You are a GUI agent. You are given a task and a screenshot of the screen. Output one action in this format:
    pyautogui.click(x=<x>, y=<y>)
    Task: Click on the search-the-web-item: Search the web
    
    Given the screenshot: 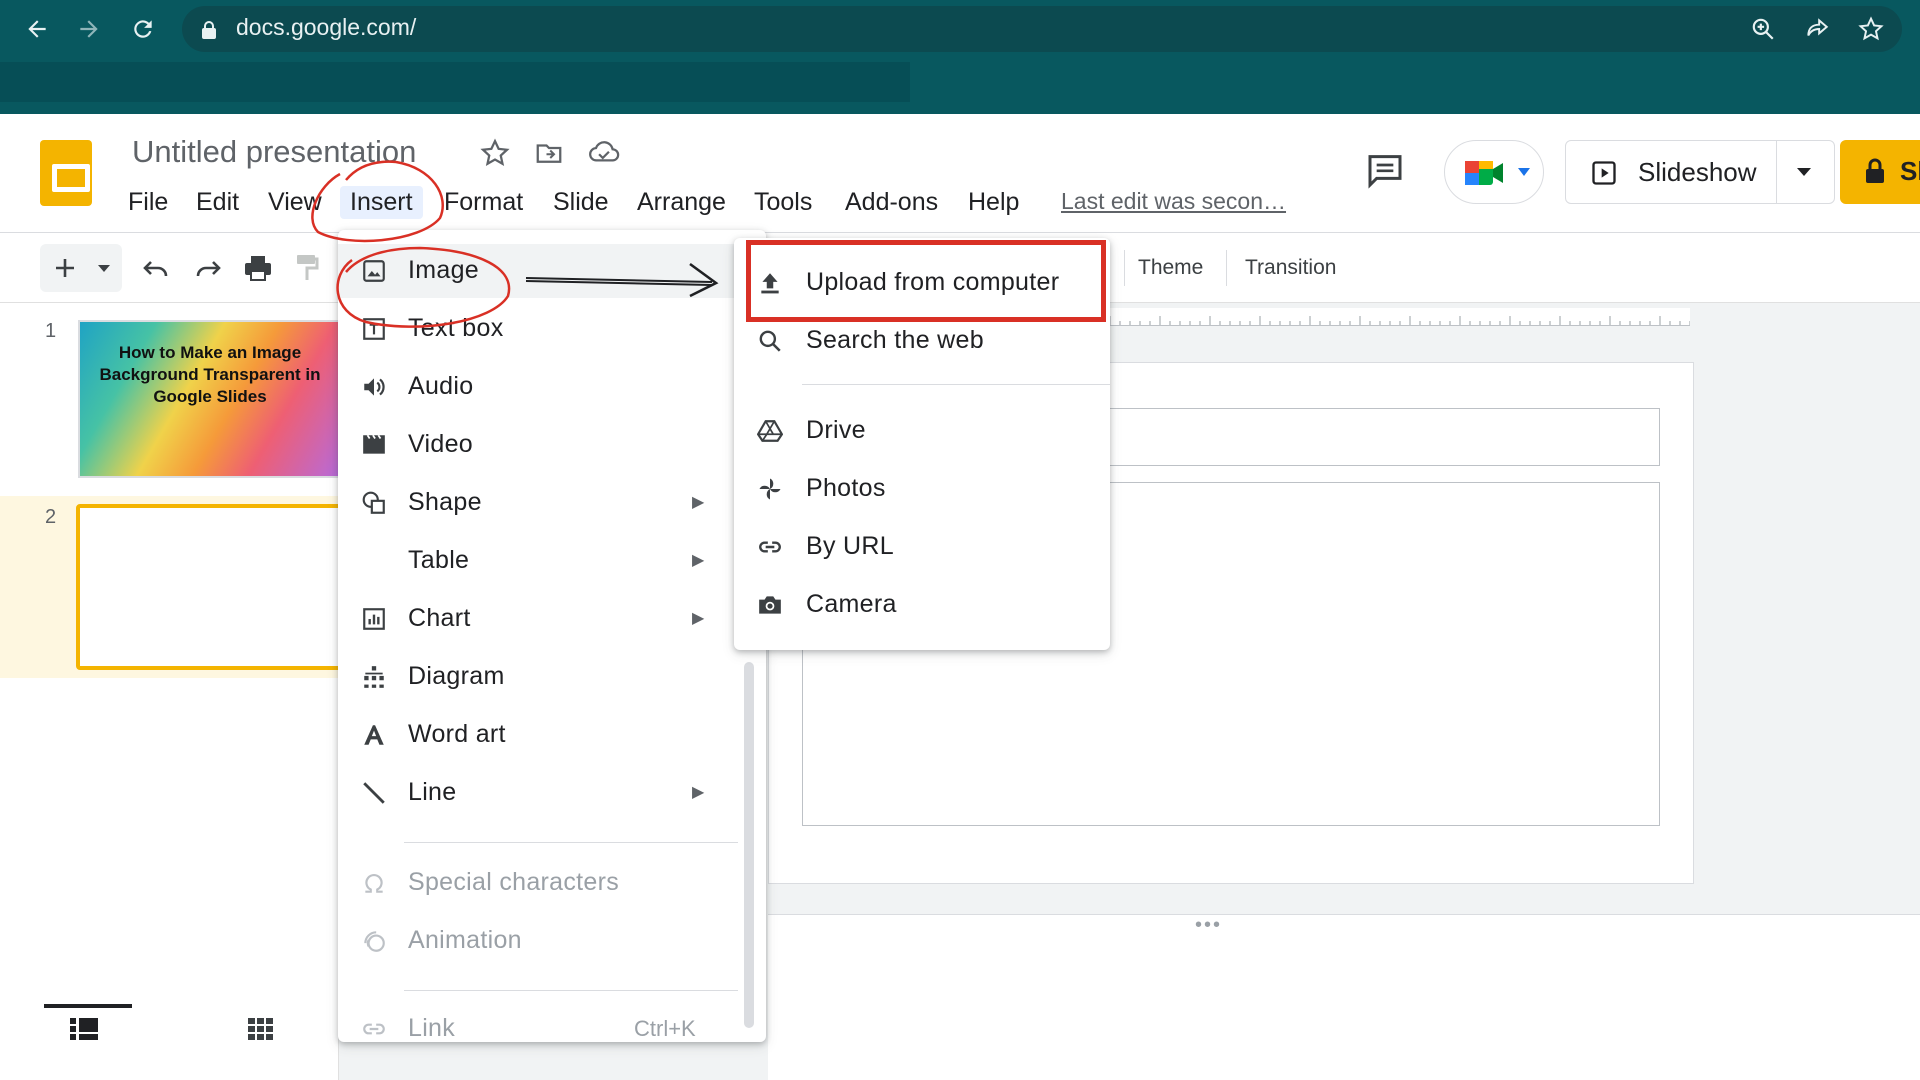 What is the action you would take?
    pyautogui.click(x=922, y=341)
    